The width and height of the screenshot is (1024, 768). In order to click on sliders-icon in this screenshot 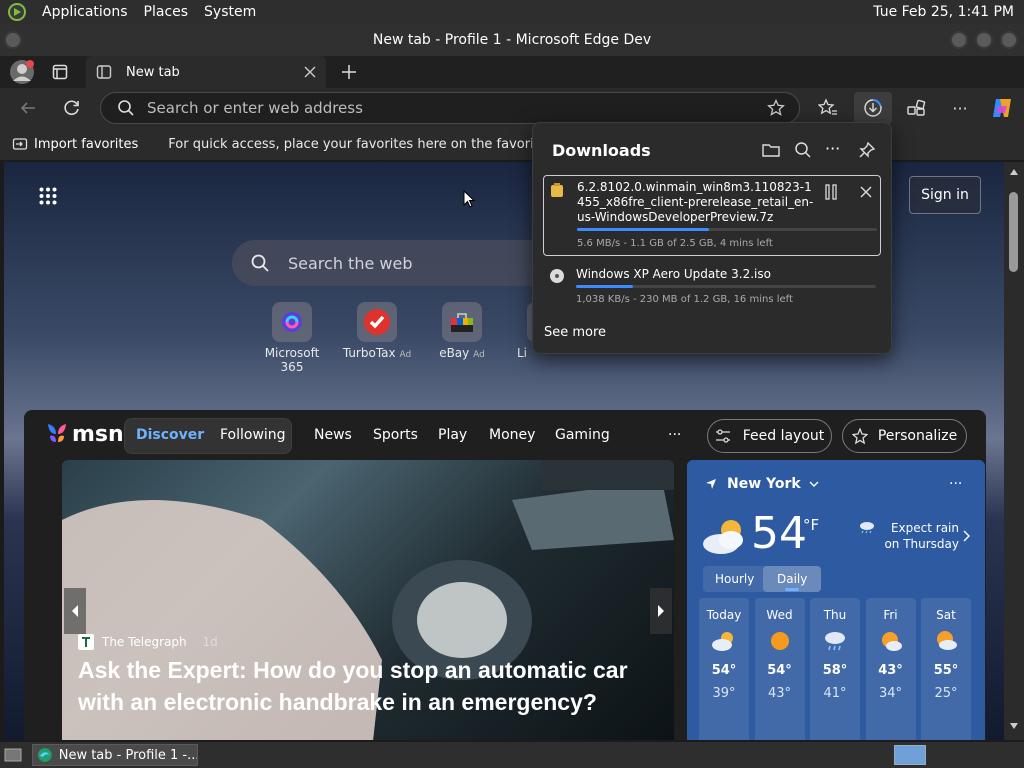, I will do `click(722, 436)`.